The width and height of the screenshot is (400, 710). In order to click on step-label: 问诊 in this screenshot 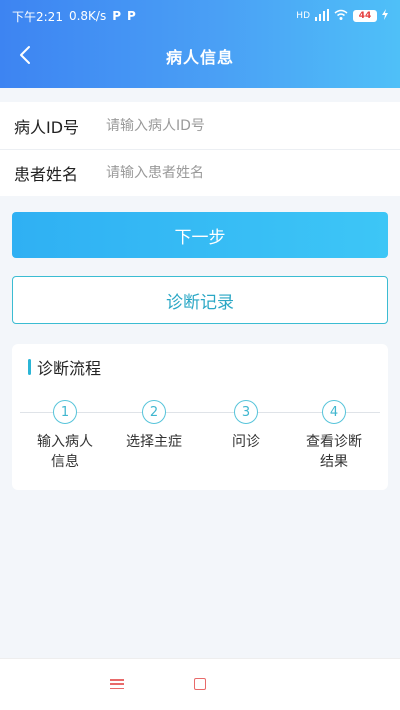, I will do `click(246, 442)`.